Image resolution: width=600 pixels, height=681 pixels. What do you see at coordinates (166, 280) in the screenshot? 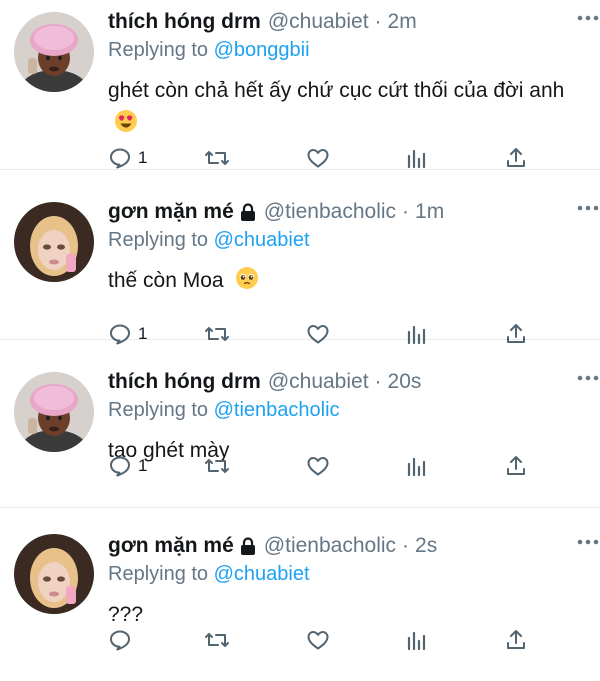
I see `tweet-text-body: thế còn Moa` at bounding box center [166, 280].